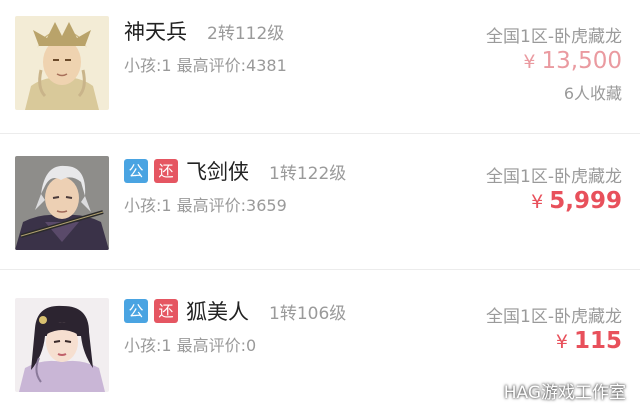  What do you see at coordinates (246, 33) in the screenshot?
I see `character-level: 2转112级` at bounding box center [246, 33].